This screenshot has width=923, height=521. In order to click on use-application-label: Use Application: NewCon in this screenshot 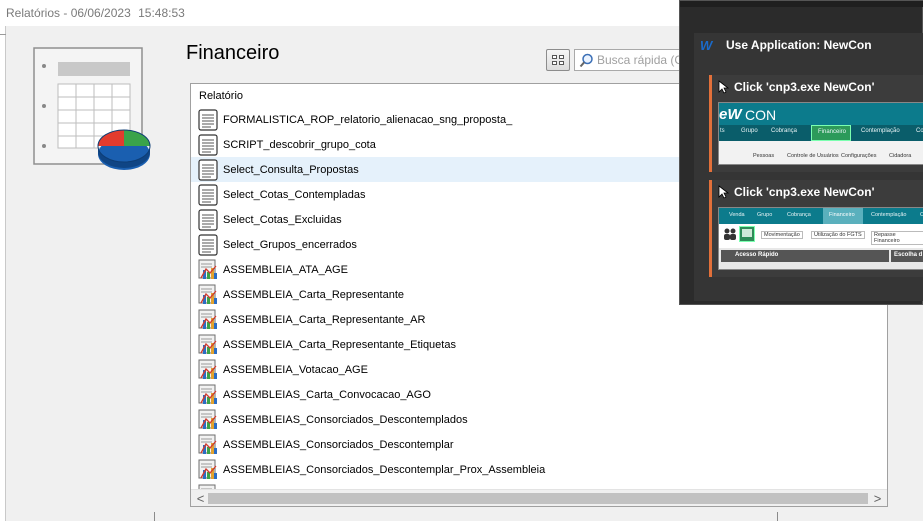, I will do `click(799, 45)`.